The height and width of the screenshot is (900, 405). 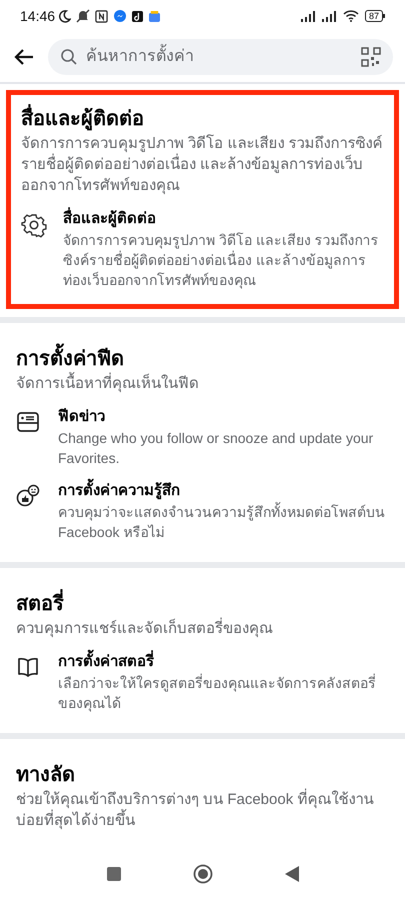 I want to click on home-button, so click(x=202, y=874).